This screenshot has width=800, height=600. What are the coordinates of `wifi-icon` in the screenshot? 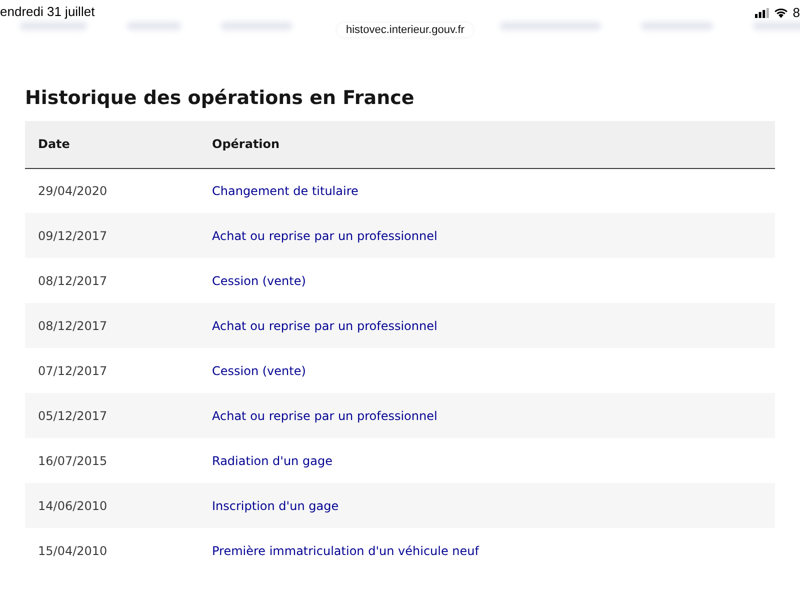 It's located at (781, 13).